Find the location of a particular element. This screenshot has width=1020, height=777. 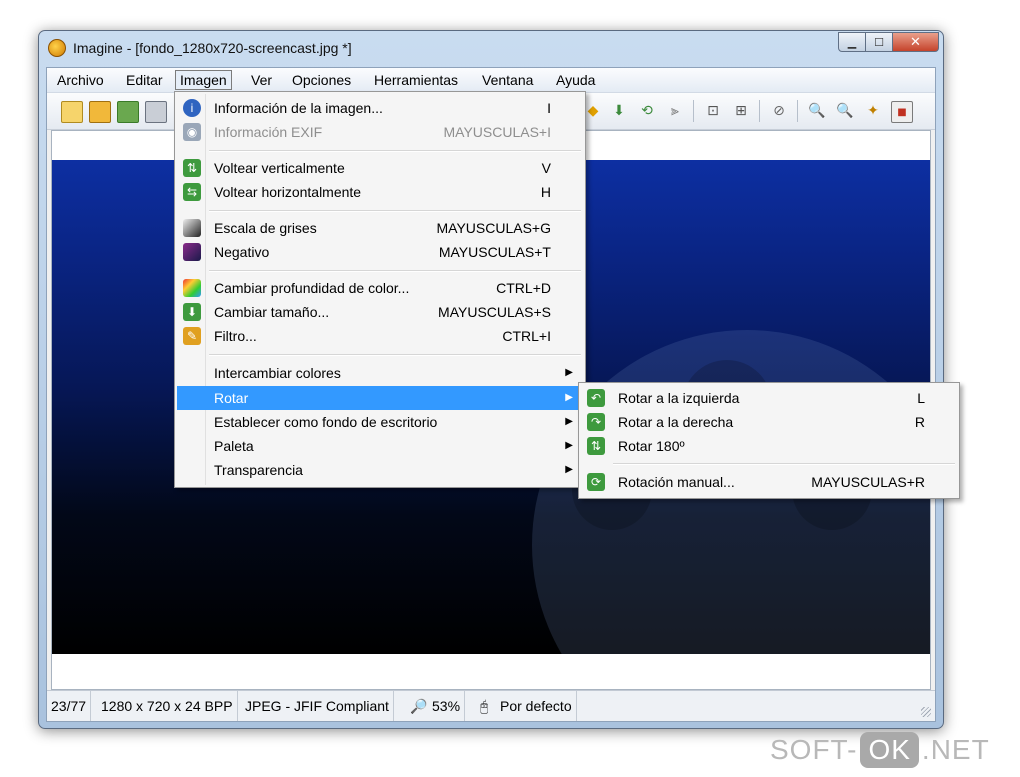

fit-window-icon: ⊞ is located at coordinates (741, 111).